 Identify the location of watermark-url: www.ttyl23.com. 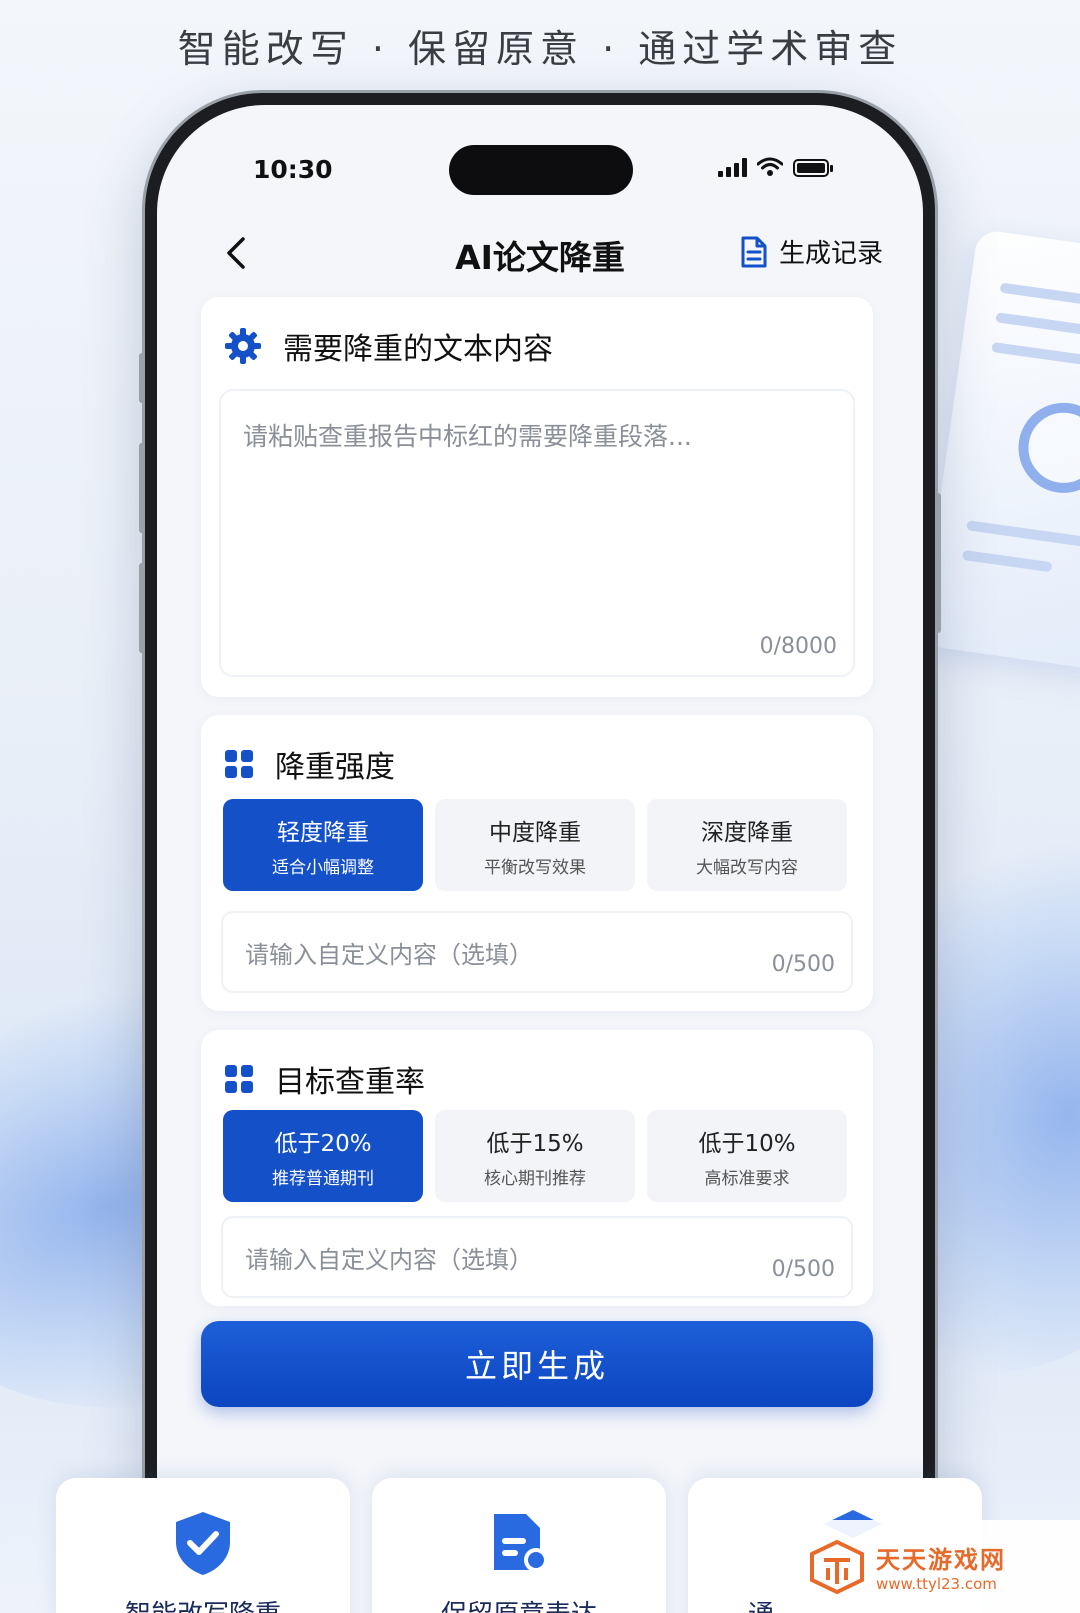
(936, 1584).